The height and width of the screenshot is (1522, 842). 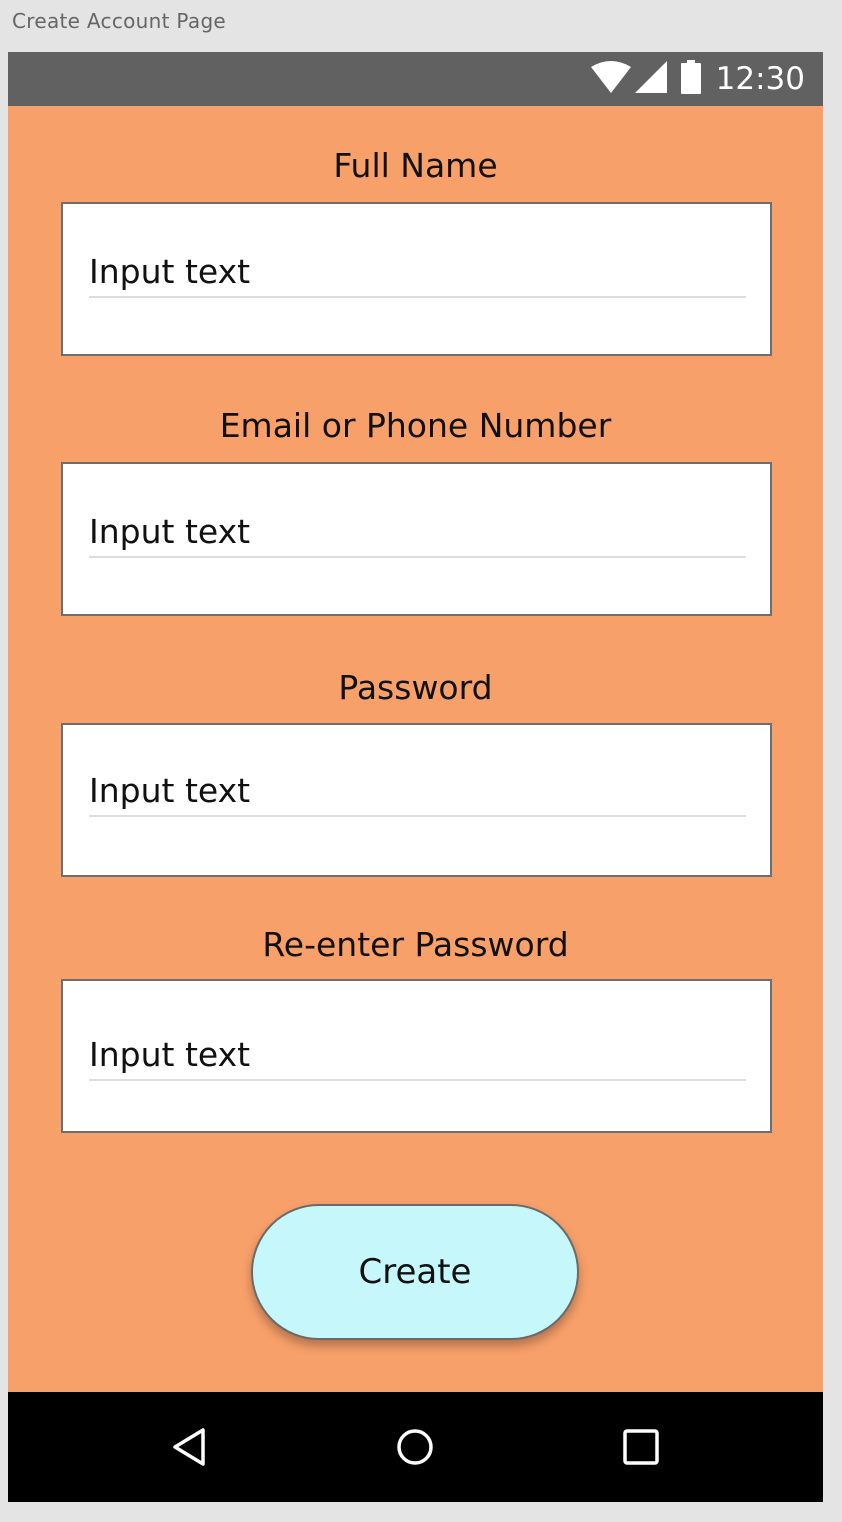 I want to click on full-name-field, so click(x=416, y=279).